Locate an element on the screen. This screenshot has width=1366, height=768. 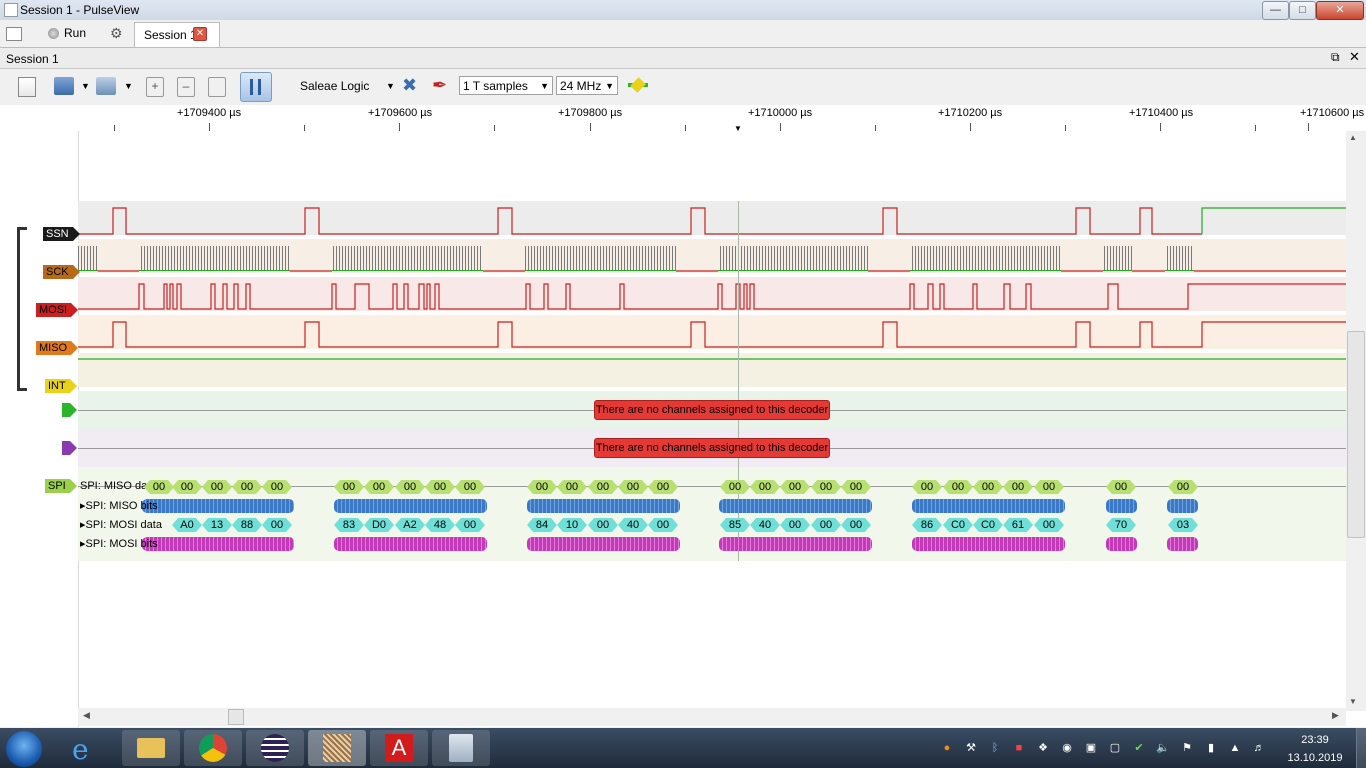
tray-display-icon: ▢ is located at coordinates (1115, 748).